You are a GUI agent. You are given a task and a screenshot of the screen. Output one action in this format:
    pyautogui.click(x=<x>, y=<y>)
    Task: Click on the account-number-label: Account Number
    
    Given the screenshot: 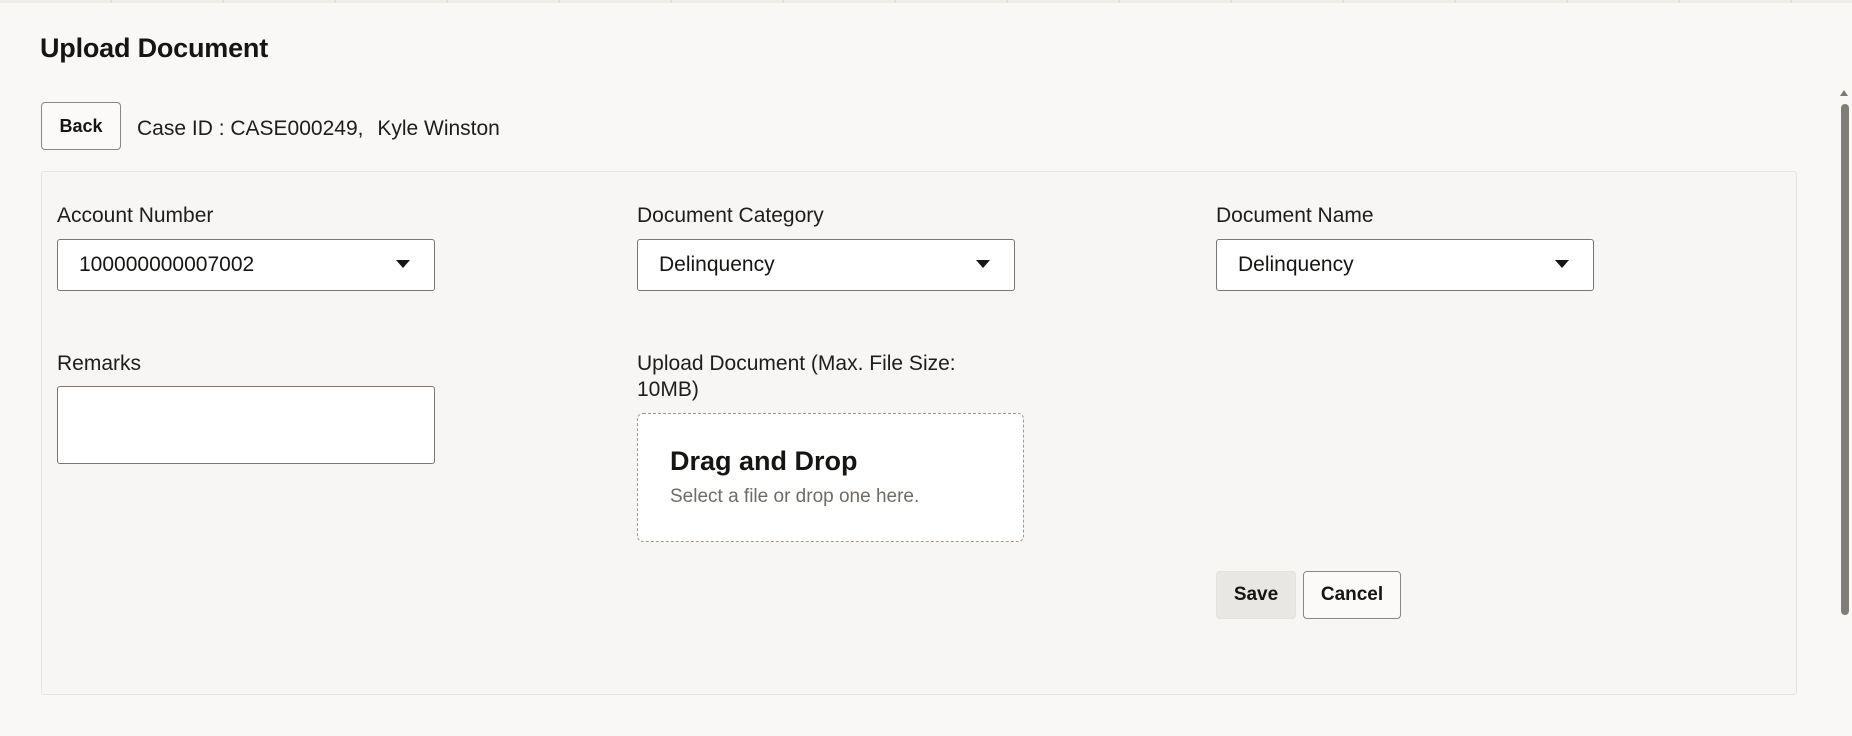 What is the action you would take?
    pyautogui.click(x=135, y=215)
    